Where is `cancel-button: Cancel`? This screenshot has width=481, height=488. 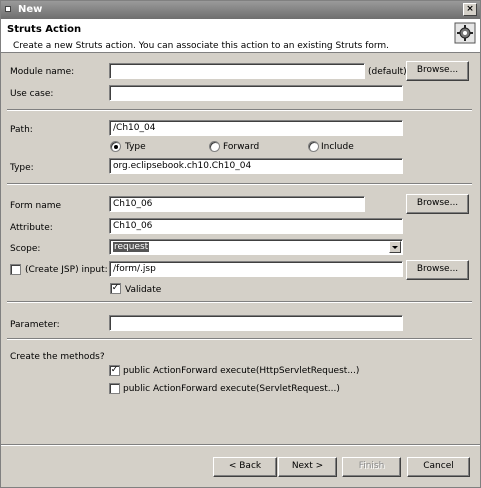 cancel-button: Cancel is located at coordinates (438, 467).